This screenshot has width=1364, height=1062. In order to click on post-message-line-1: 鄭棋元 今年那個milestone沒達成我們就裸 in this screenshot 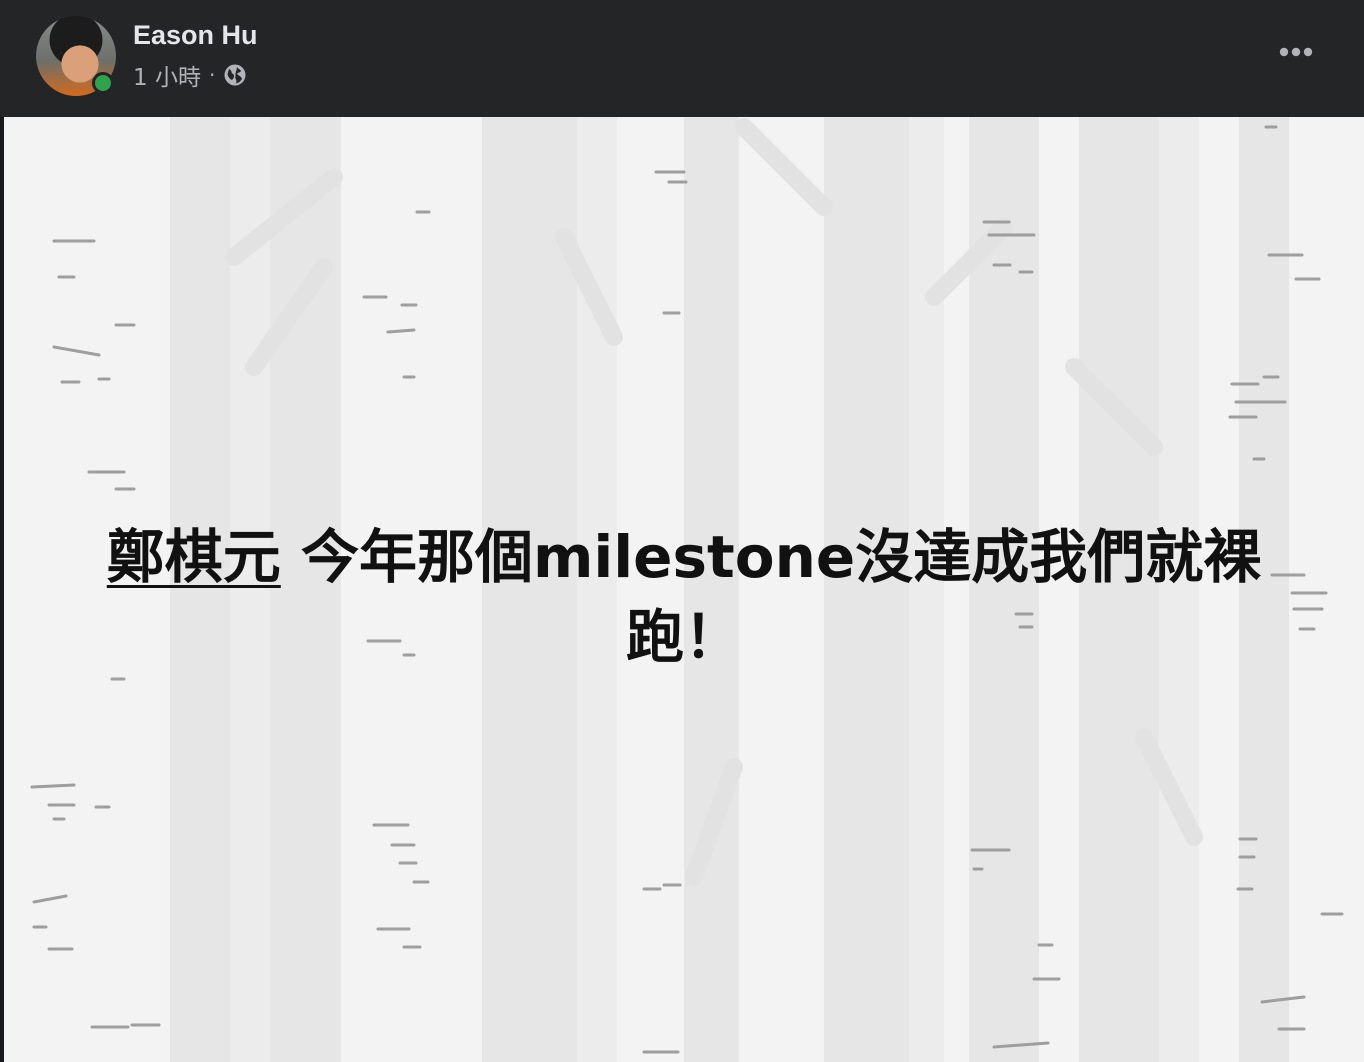, I will do `click(684, 557)`.